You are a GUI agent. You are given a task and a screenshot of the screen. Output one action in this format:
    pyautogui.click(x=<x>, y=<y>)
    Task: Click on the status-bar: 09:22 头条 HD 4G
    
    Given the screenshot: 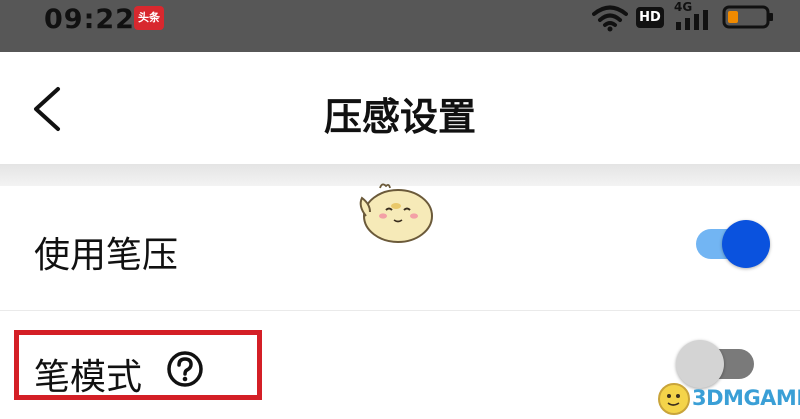 What is the action you would take?
    pyautogui.click(x=400, y=26)
    